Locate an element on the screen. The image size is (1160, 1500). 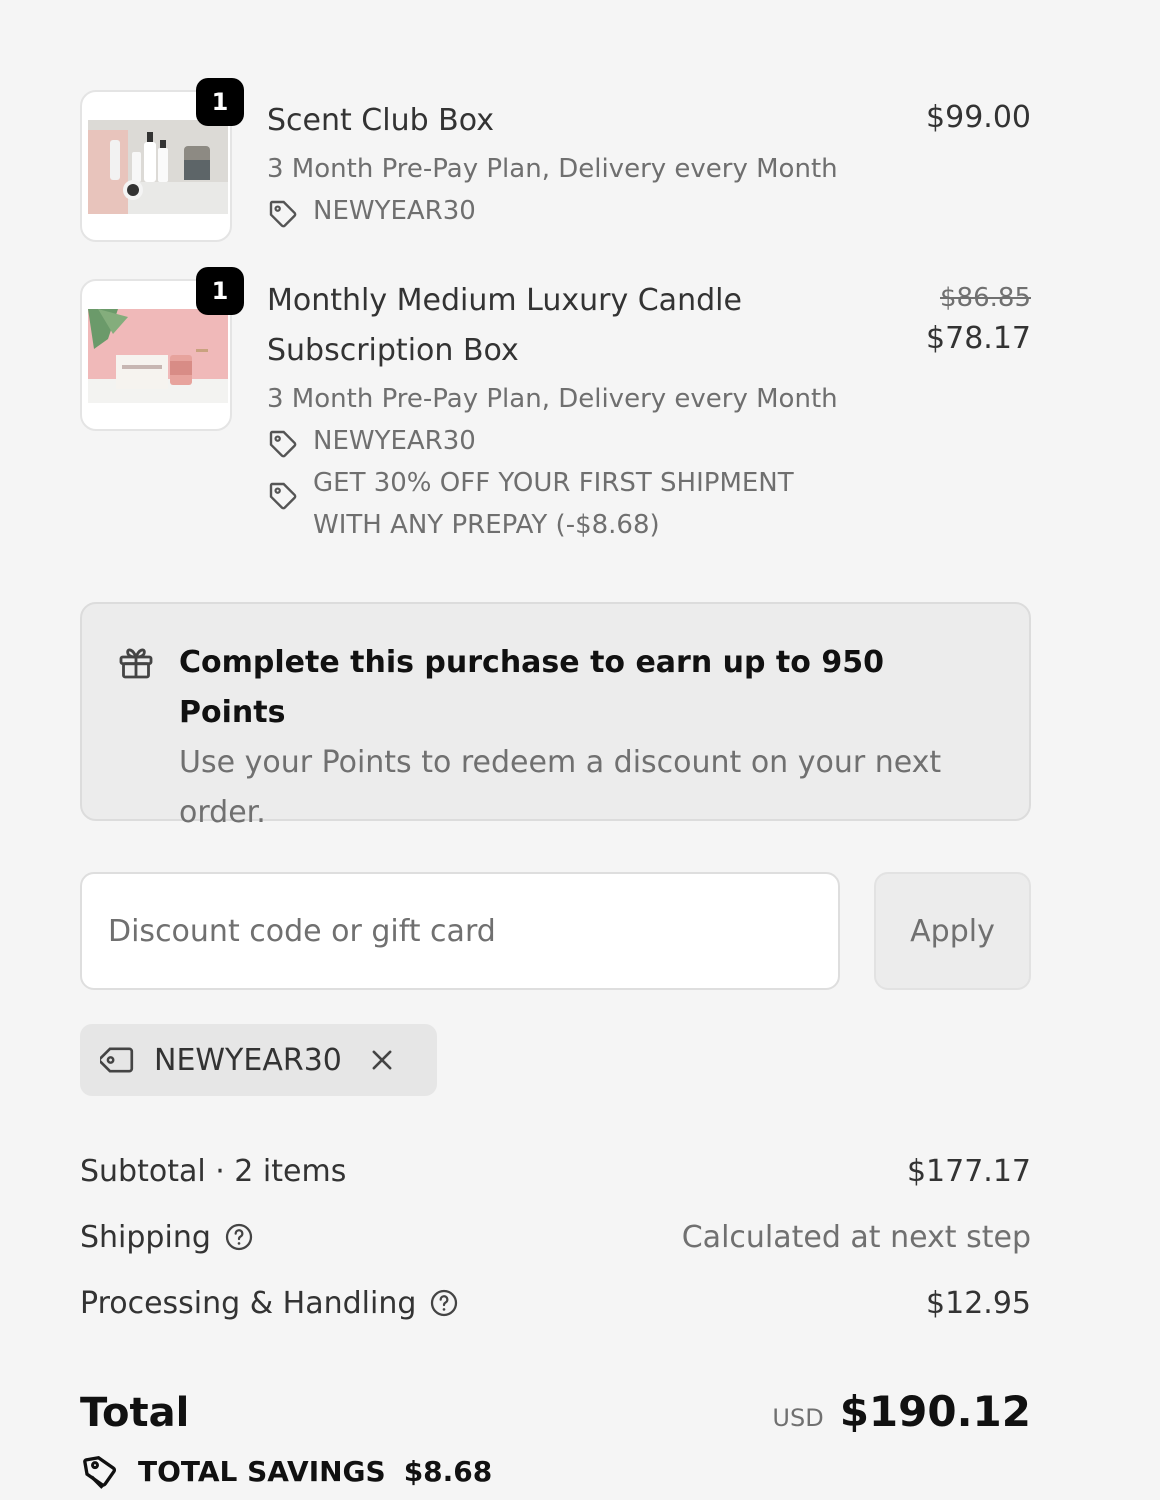
discount-description-continued: WITH ANY PREPAY (-$8.68) is located at coordinates (486, 525).